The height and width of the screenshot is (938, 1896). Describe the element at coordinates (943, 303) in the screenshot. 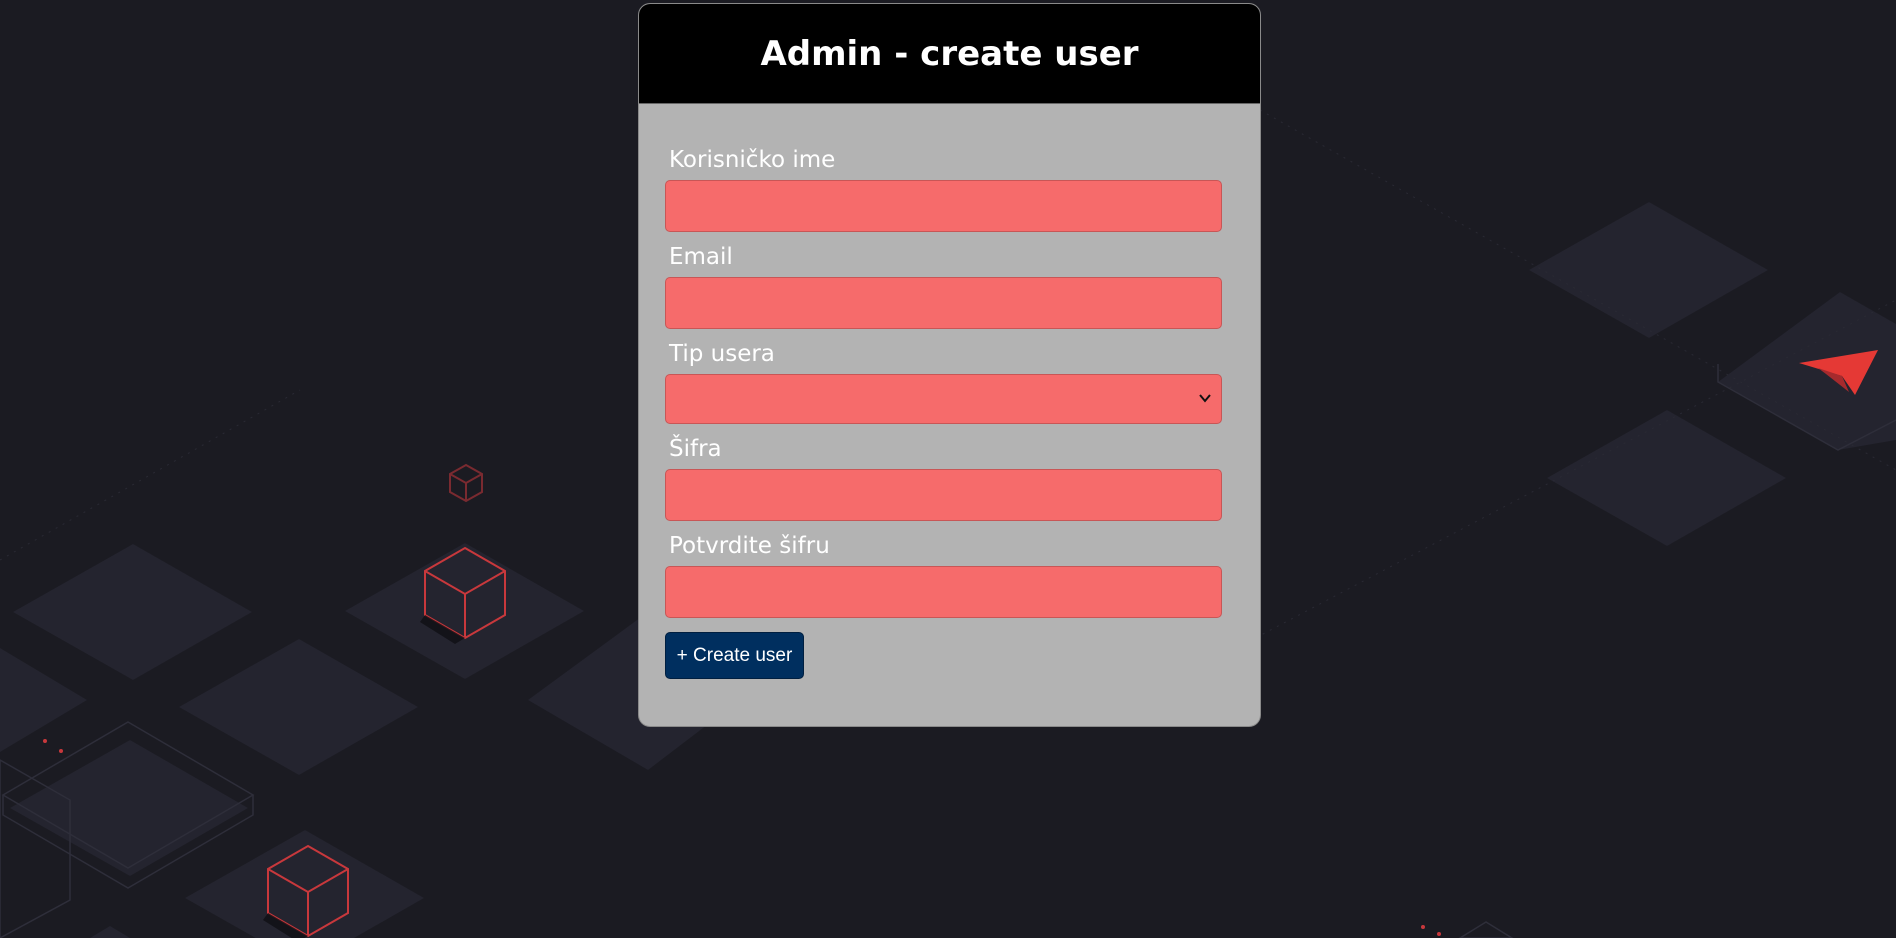

I see `email-input` at that location.